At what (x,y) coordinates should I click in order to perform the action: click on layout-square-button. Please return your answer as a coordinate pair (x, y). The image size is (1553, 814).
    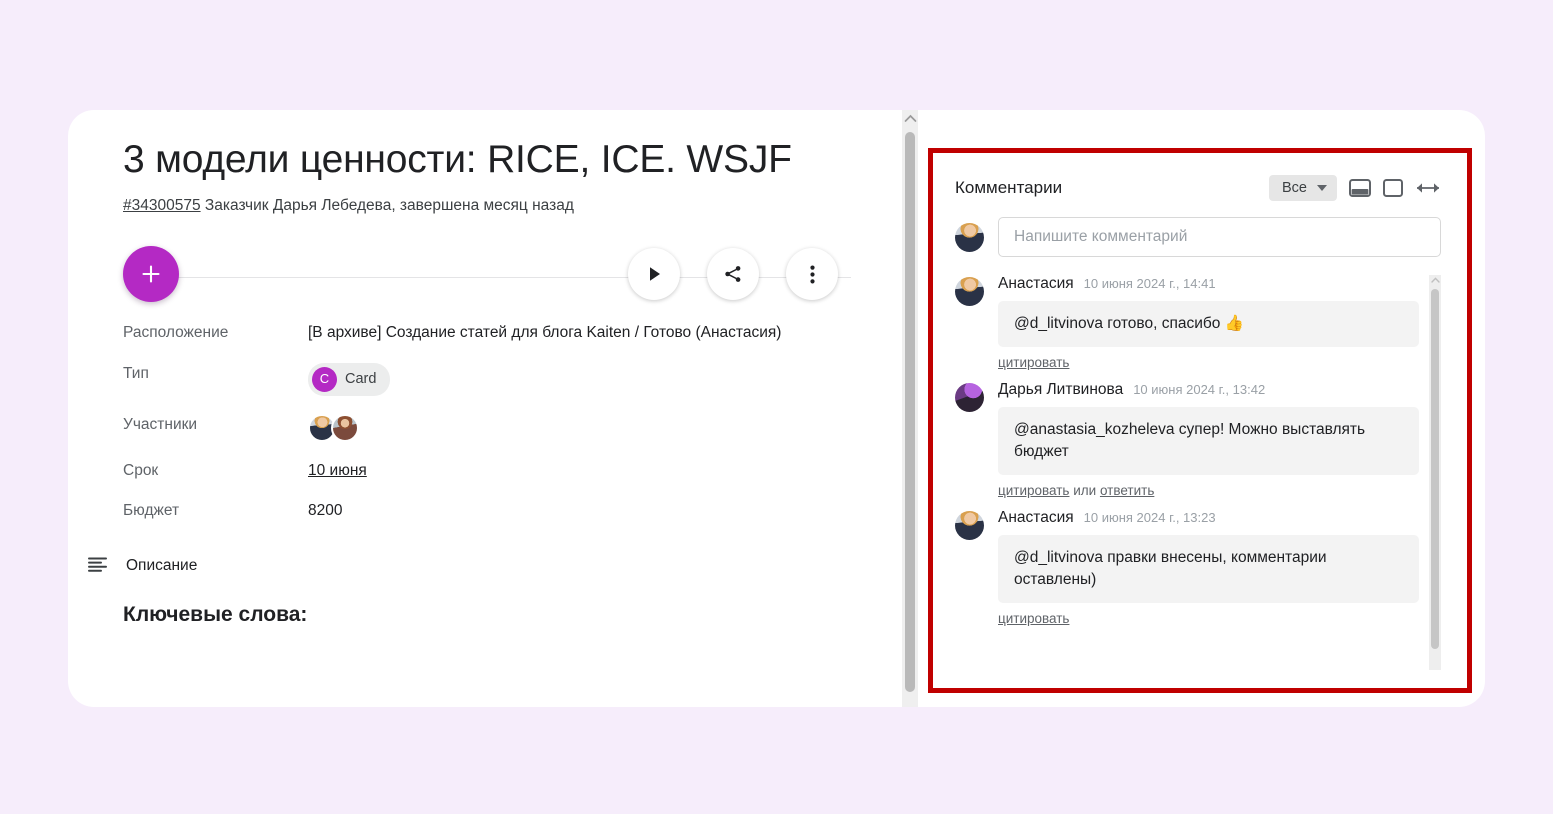
    Looking at the image, I should click on (1393, 188).